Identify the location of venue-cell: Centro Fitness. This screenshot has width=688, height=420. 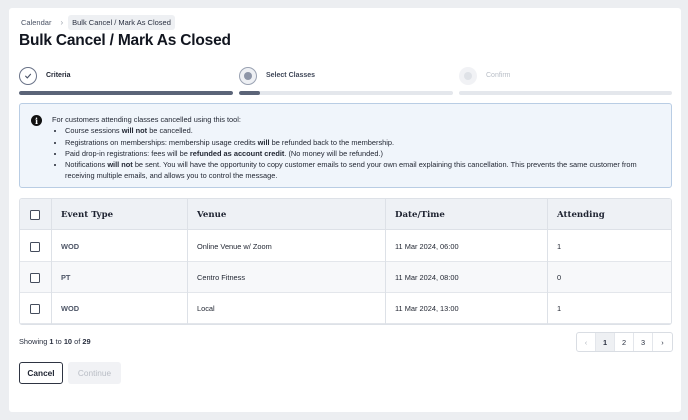
(221, 277).